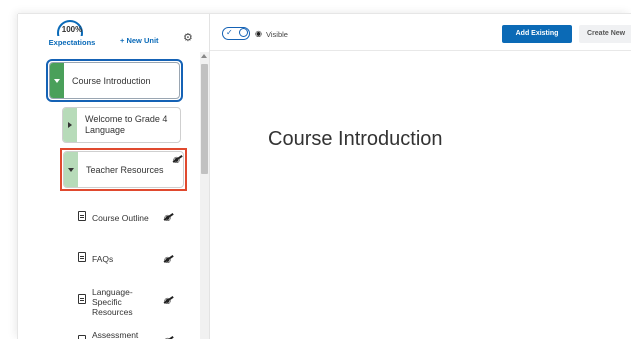 The image size is (631, 339). What do you see at coordinates (229, 32) in the screenshot?
I see `check-icon: ✓` at bounding box center [229, 32].